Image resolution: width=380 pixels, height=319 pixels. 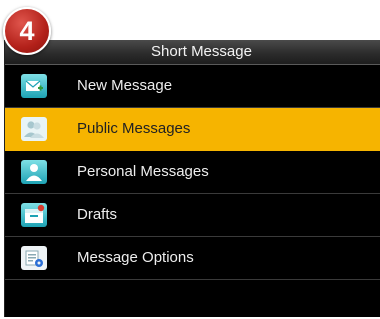 What do you see at coordinates (34, 129) in the screenshot?
I see `public-messages-icon` at bounding box center [34, 129].